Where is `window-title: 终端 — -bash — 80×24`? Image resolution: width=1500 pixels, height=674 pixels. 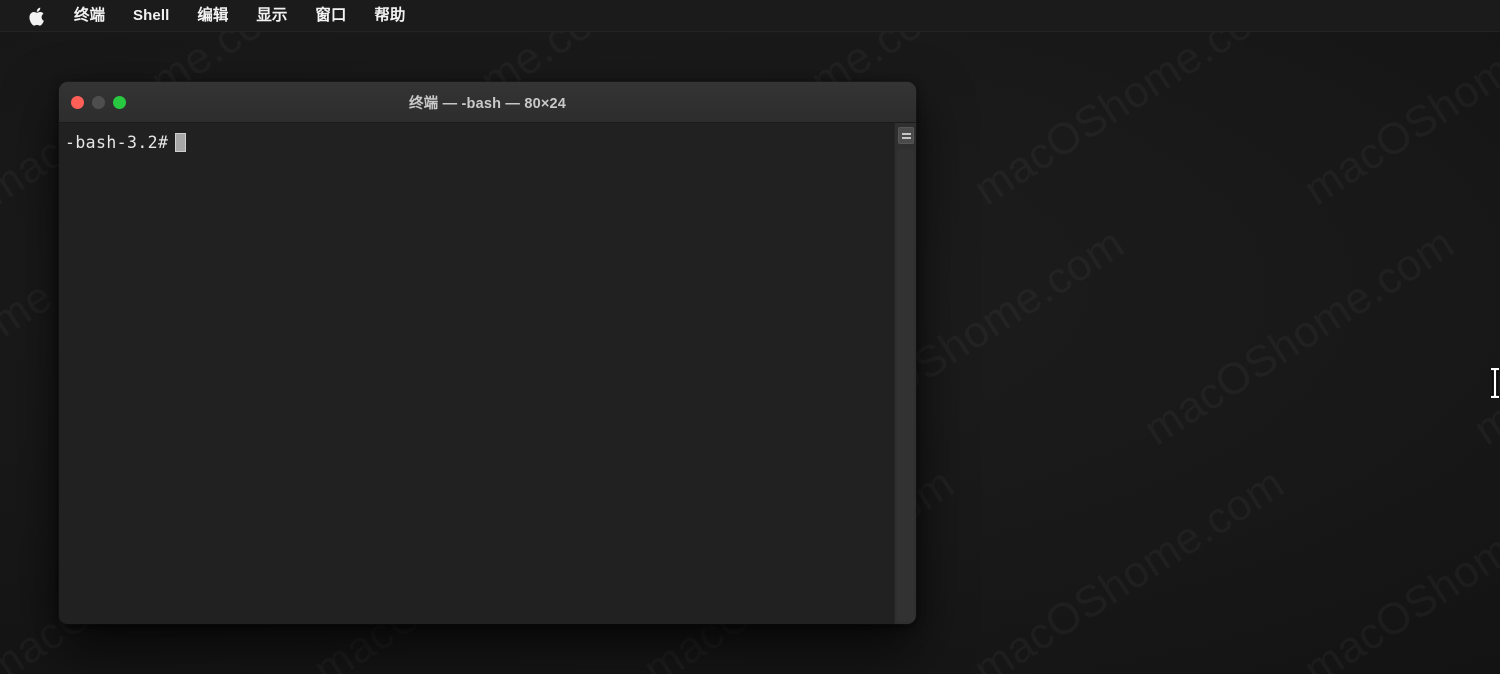 window-title: 终端 — -bash — 80×24 is located at coordinates (487, 103).